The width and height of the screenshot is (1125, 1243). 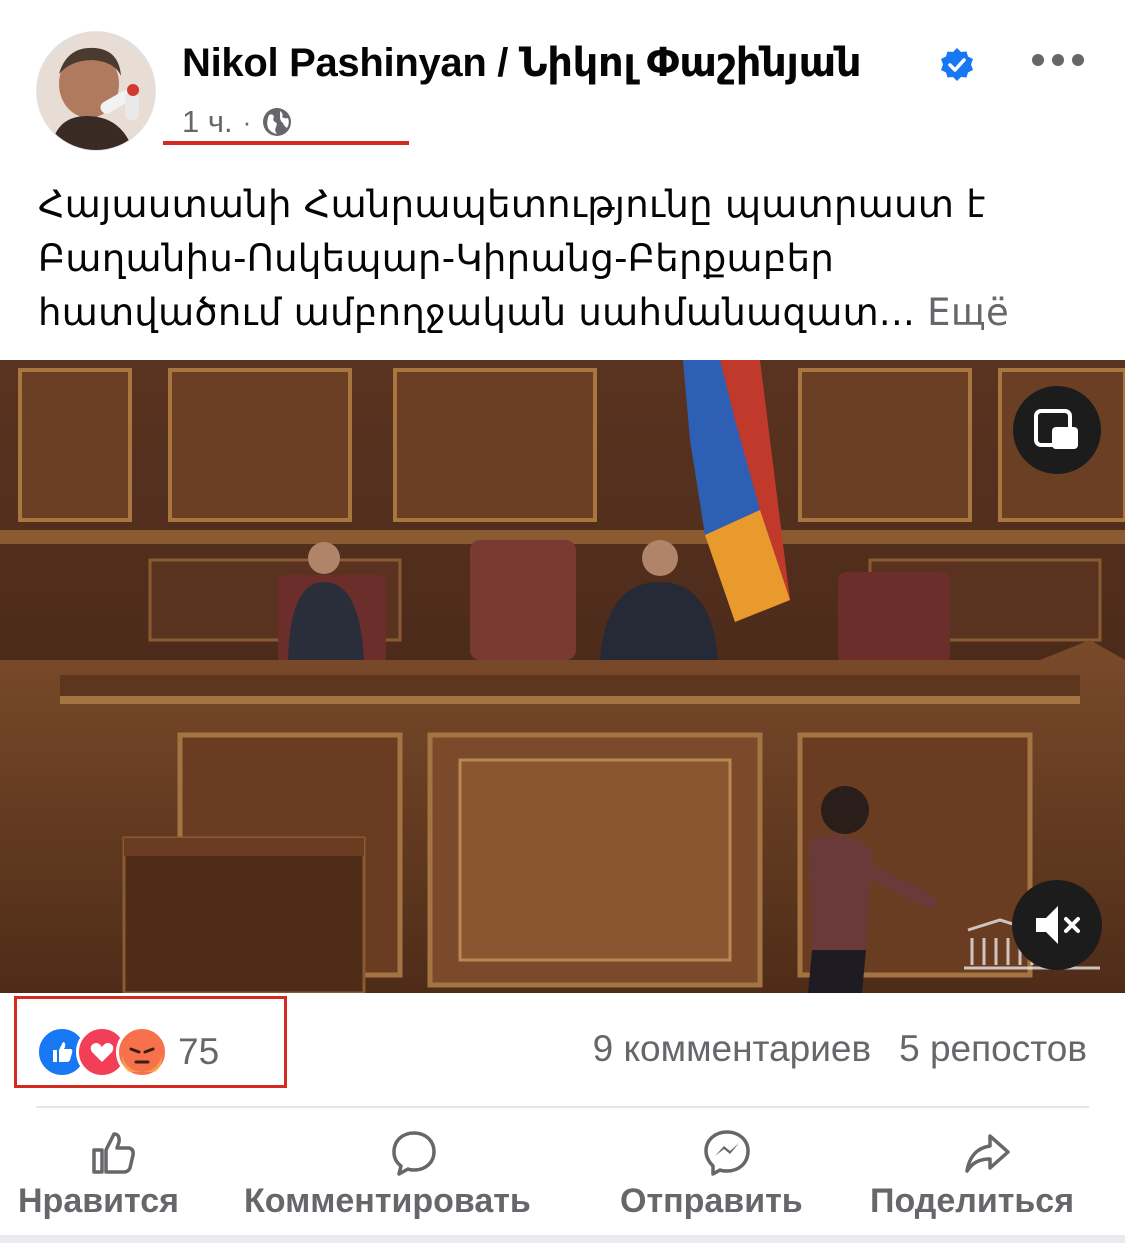 I want to click on post-text-line: հատվածում ամբողջական սահմանազատ... Ещё, so click(x=568, y=313).